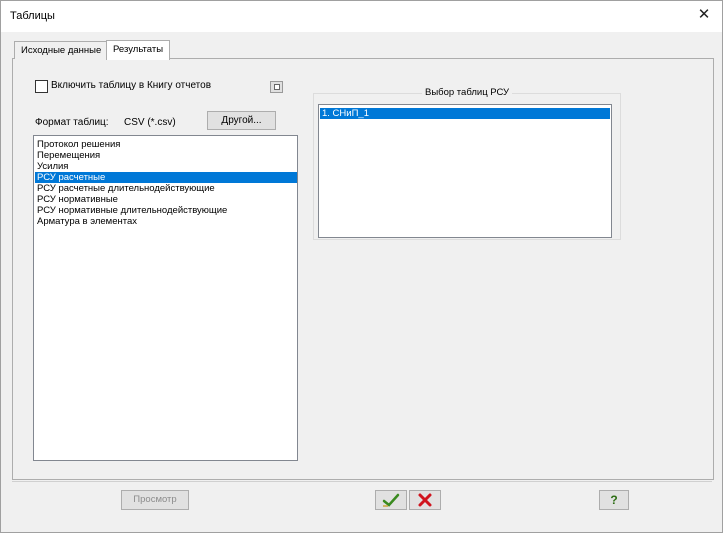  Describe the element at coordinates (166, 199) in the screenshot. I see `list-item: РСУ нормативные` at that location.